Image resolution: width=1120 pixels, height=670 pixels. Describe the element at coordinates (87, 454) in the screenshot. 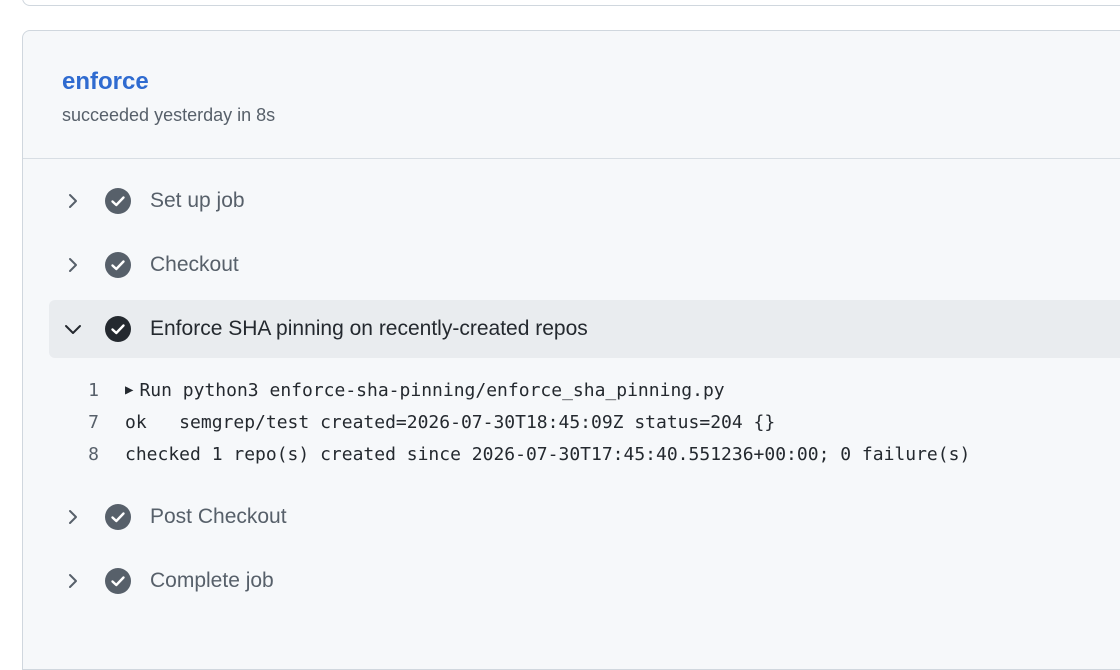

I see `line-number: 8` at that location.